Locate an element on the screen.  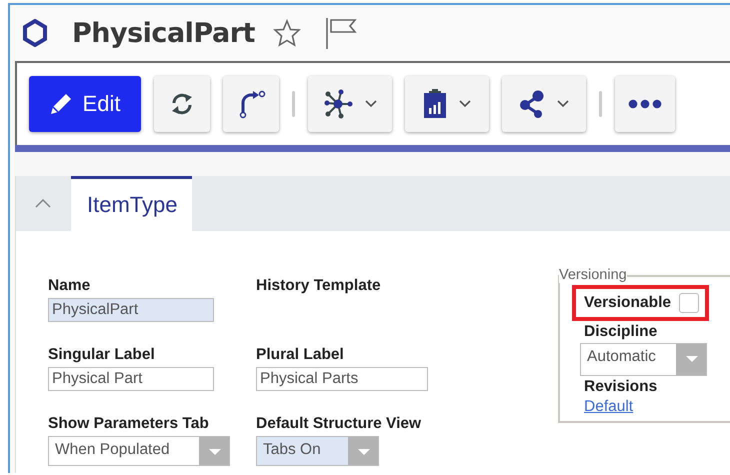
network-menu-button is located at coordinates (350, 104).